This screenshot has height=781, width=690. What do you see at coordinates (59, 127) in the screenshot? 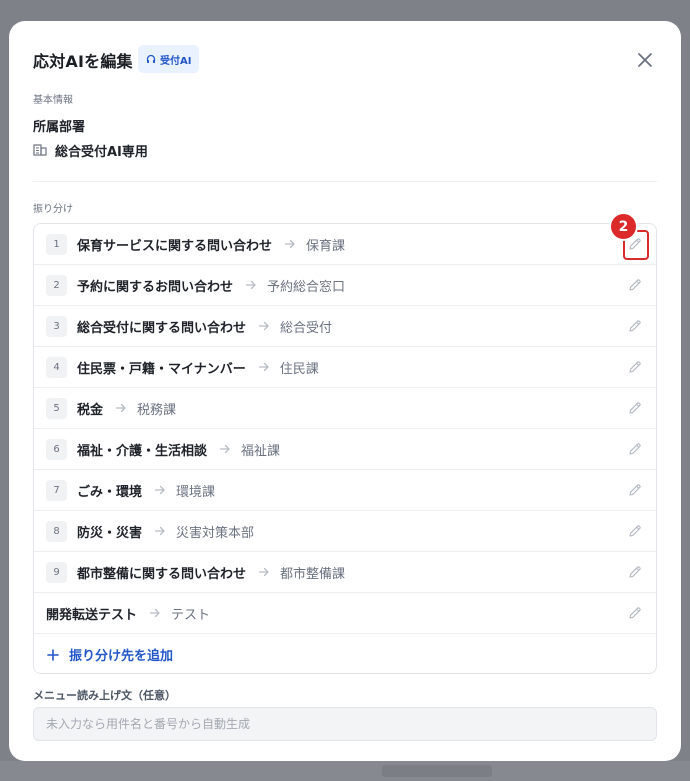
I see `department-title: 所属部署` at bounding box center [59, 127].